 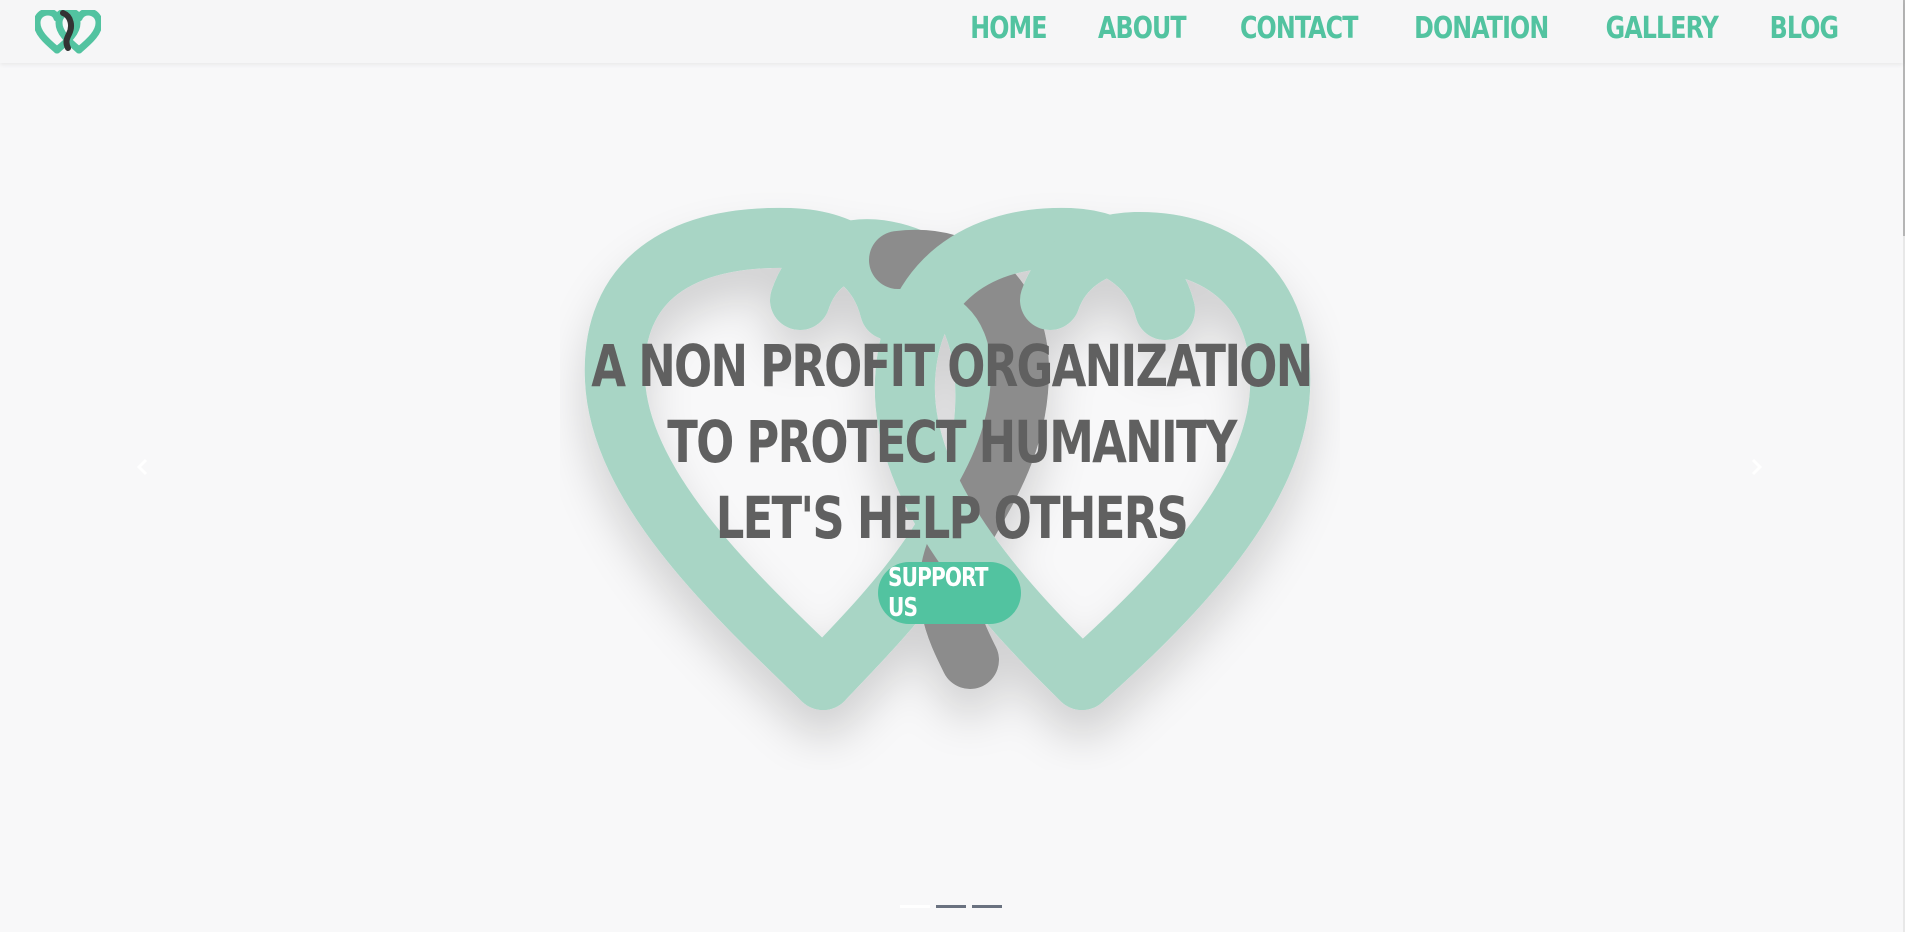 What do you see at coordinates (952, 366) in the screenshot?
I see `hero-headline-line1: A NON PROFIT ORGANIZATION` at bounding box center [952, 366].